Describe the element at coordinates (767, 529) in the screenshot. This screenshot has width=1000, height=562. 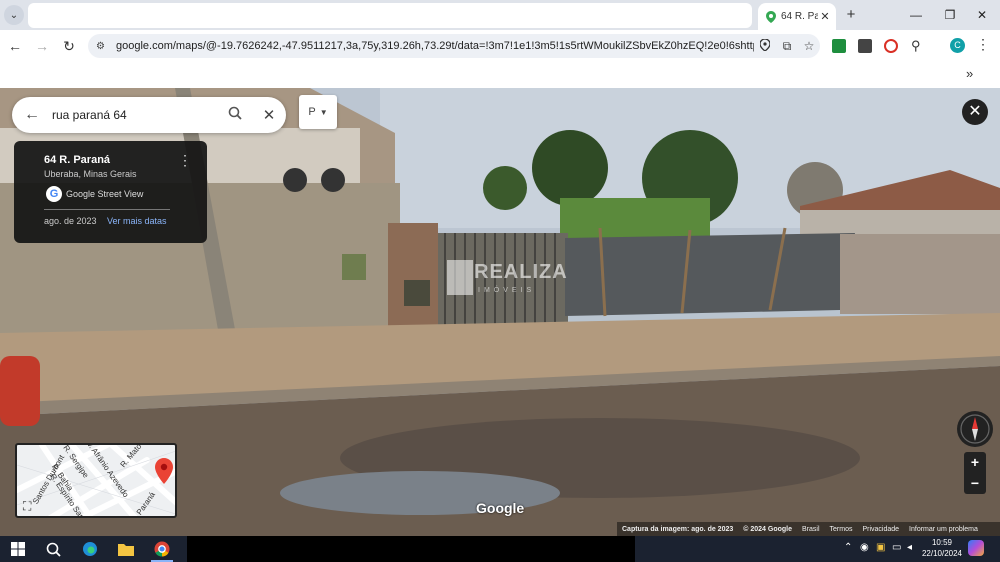
I see `copyright-text: © 2024 Google` at that location.